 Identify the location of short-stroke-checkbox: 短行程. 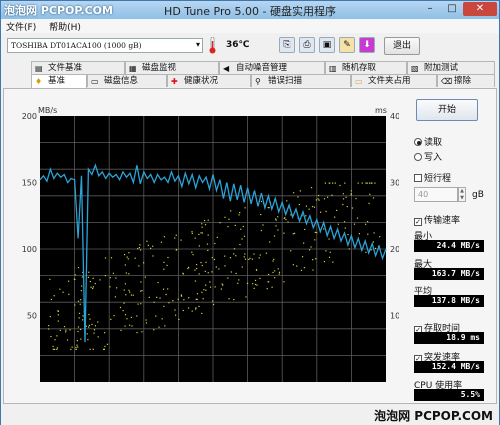
(432, 177).